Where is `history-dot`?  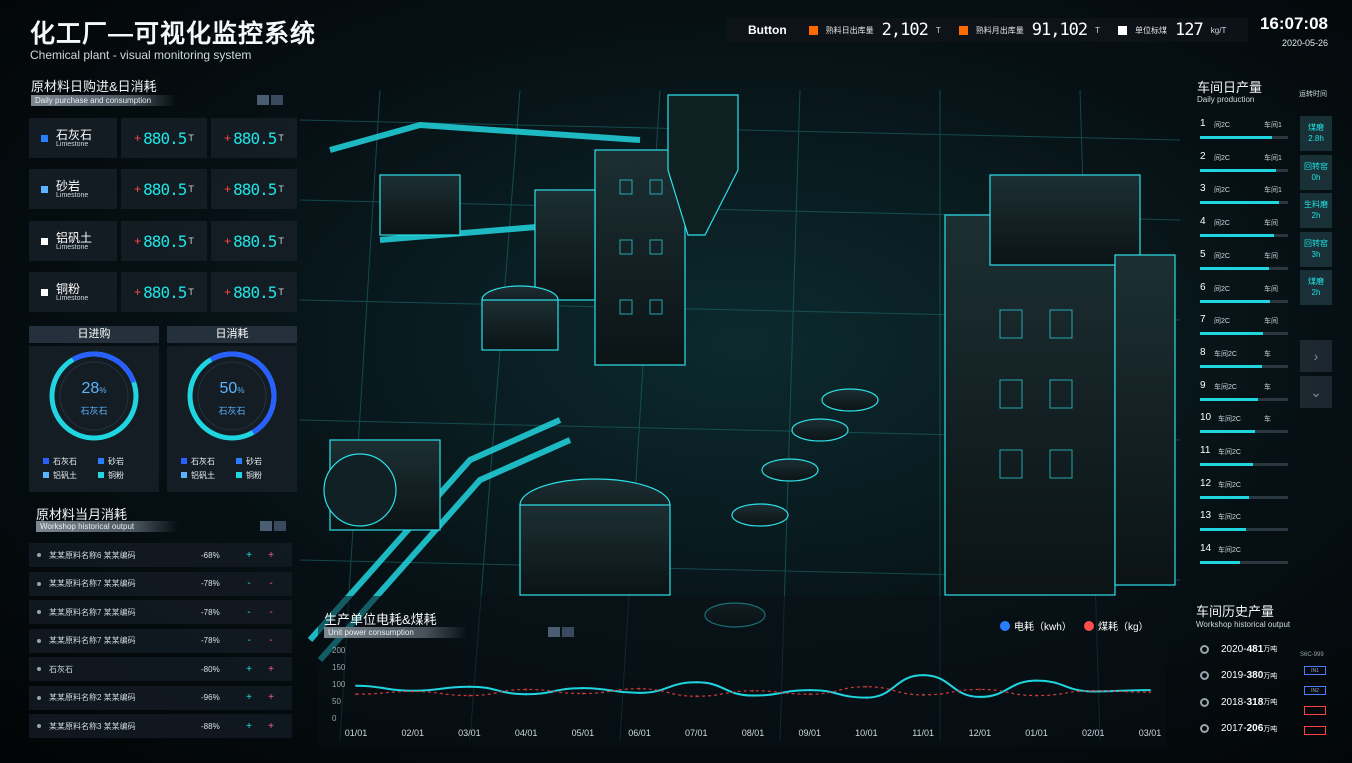
history-dot is located at coordinates (1204, 649).